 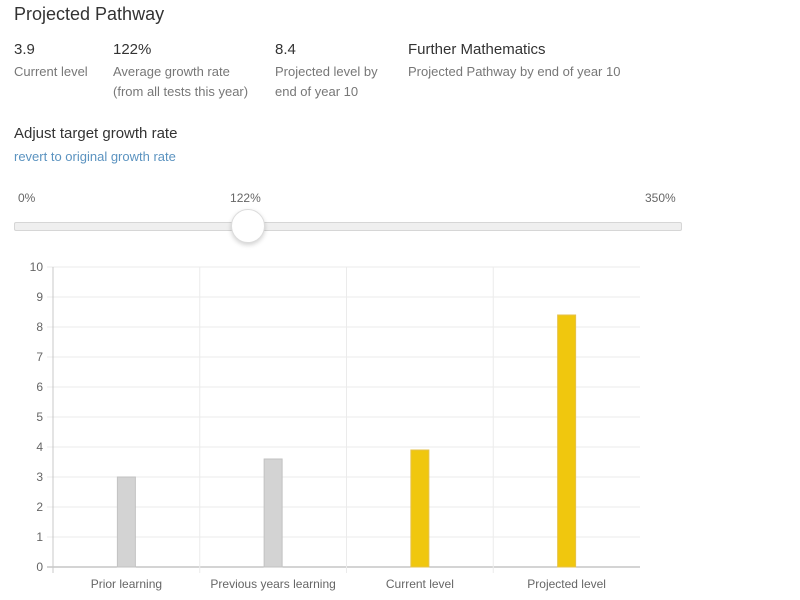 I want to click on y-tick-label: 9, so click(x=39, y=297).